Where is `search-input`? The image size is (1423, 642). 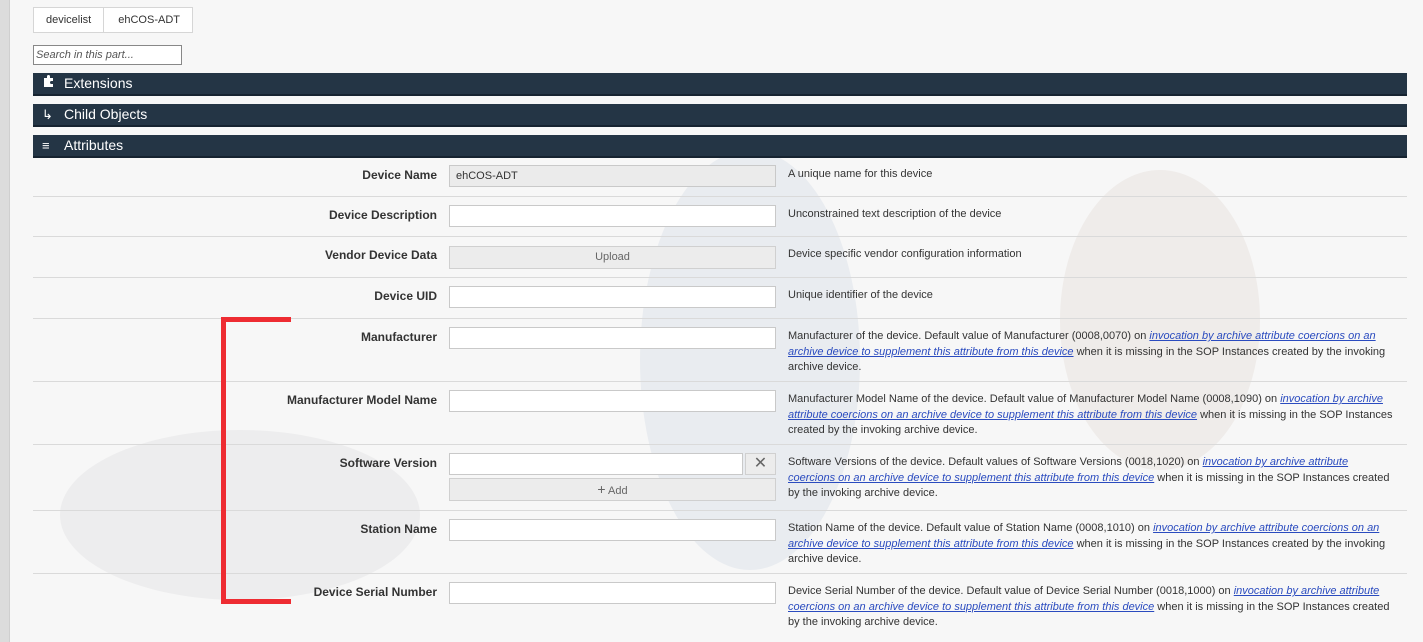
search-input is located at coordinates (107, 55).